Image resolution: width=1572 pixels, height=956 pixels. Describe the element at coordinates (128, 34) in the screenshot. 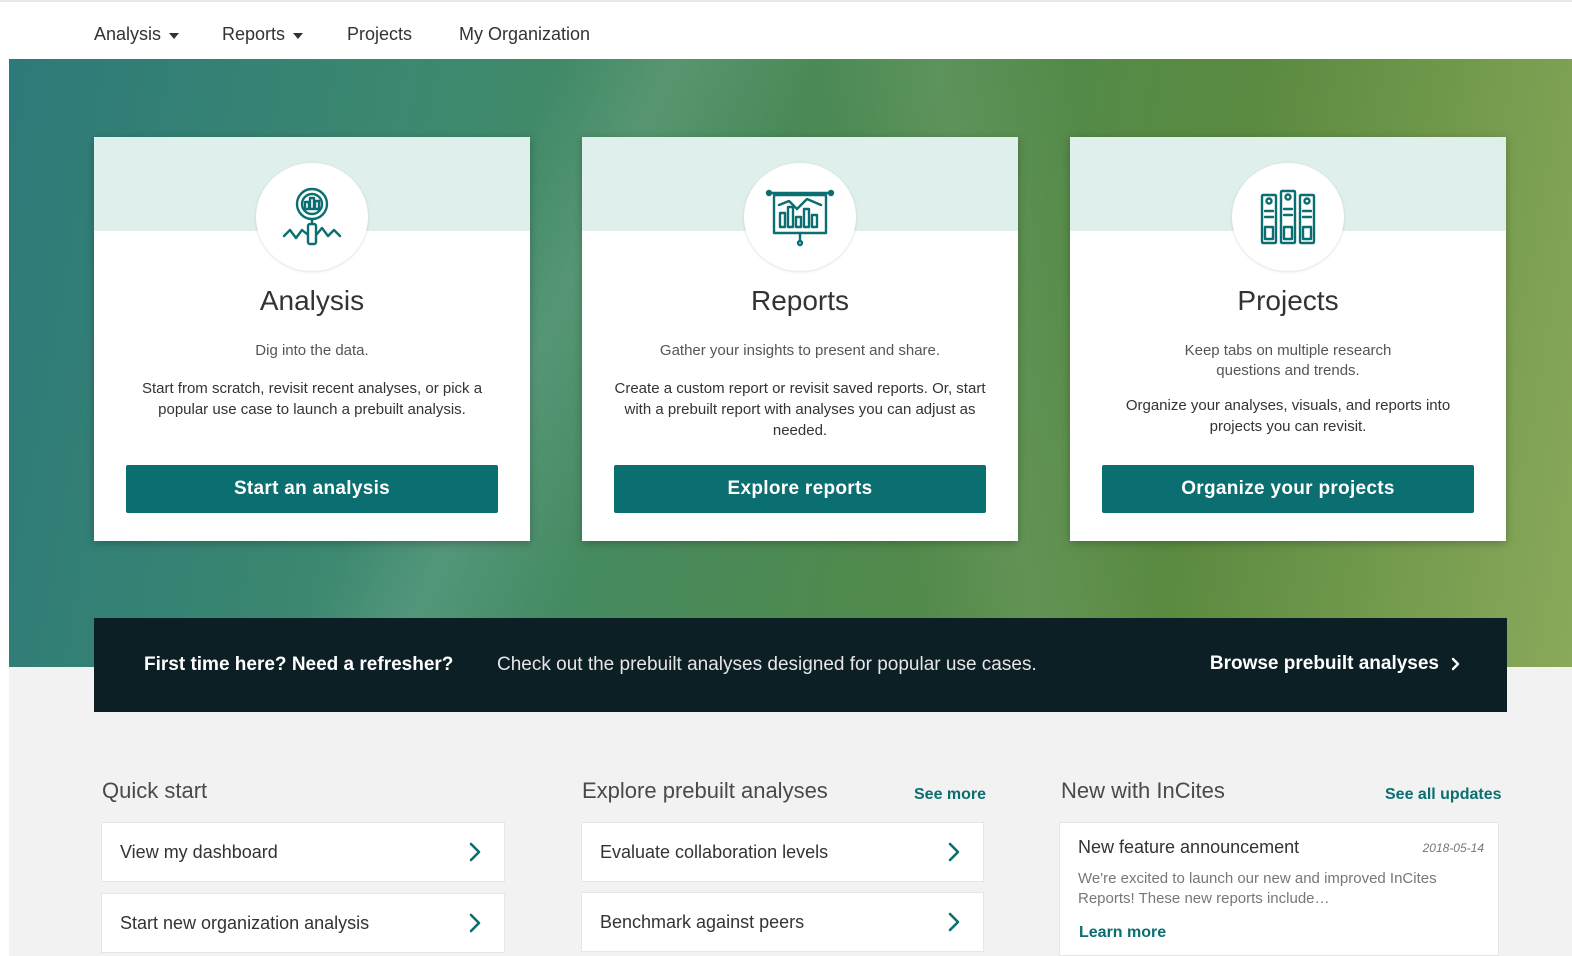

I see `nav-analysis-label: Analysis` at that location.